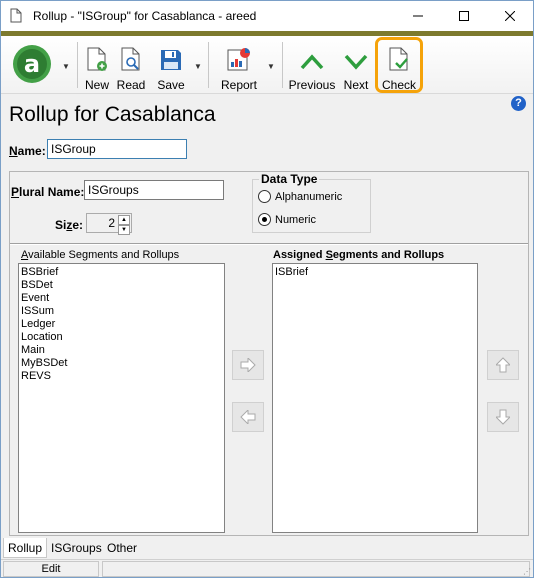  What do you see at coordinates (171, 60) in the screenshot?
I see `floppy-disk-icon` at bounding box center [171, 60].